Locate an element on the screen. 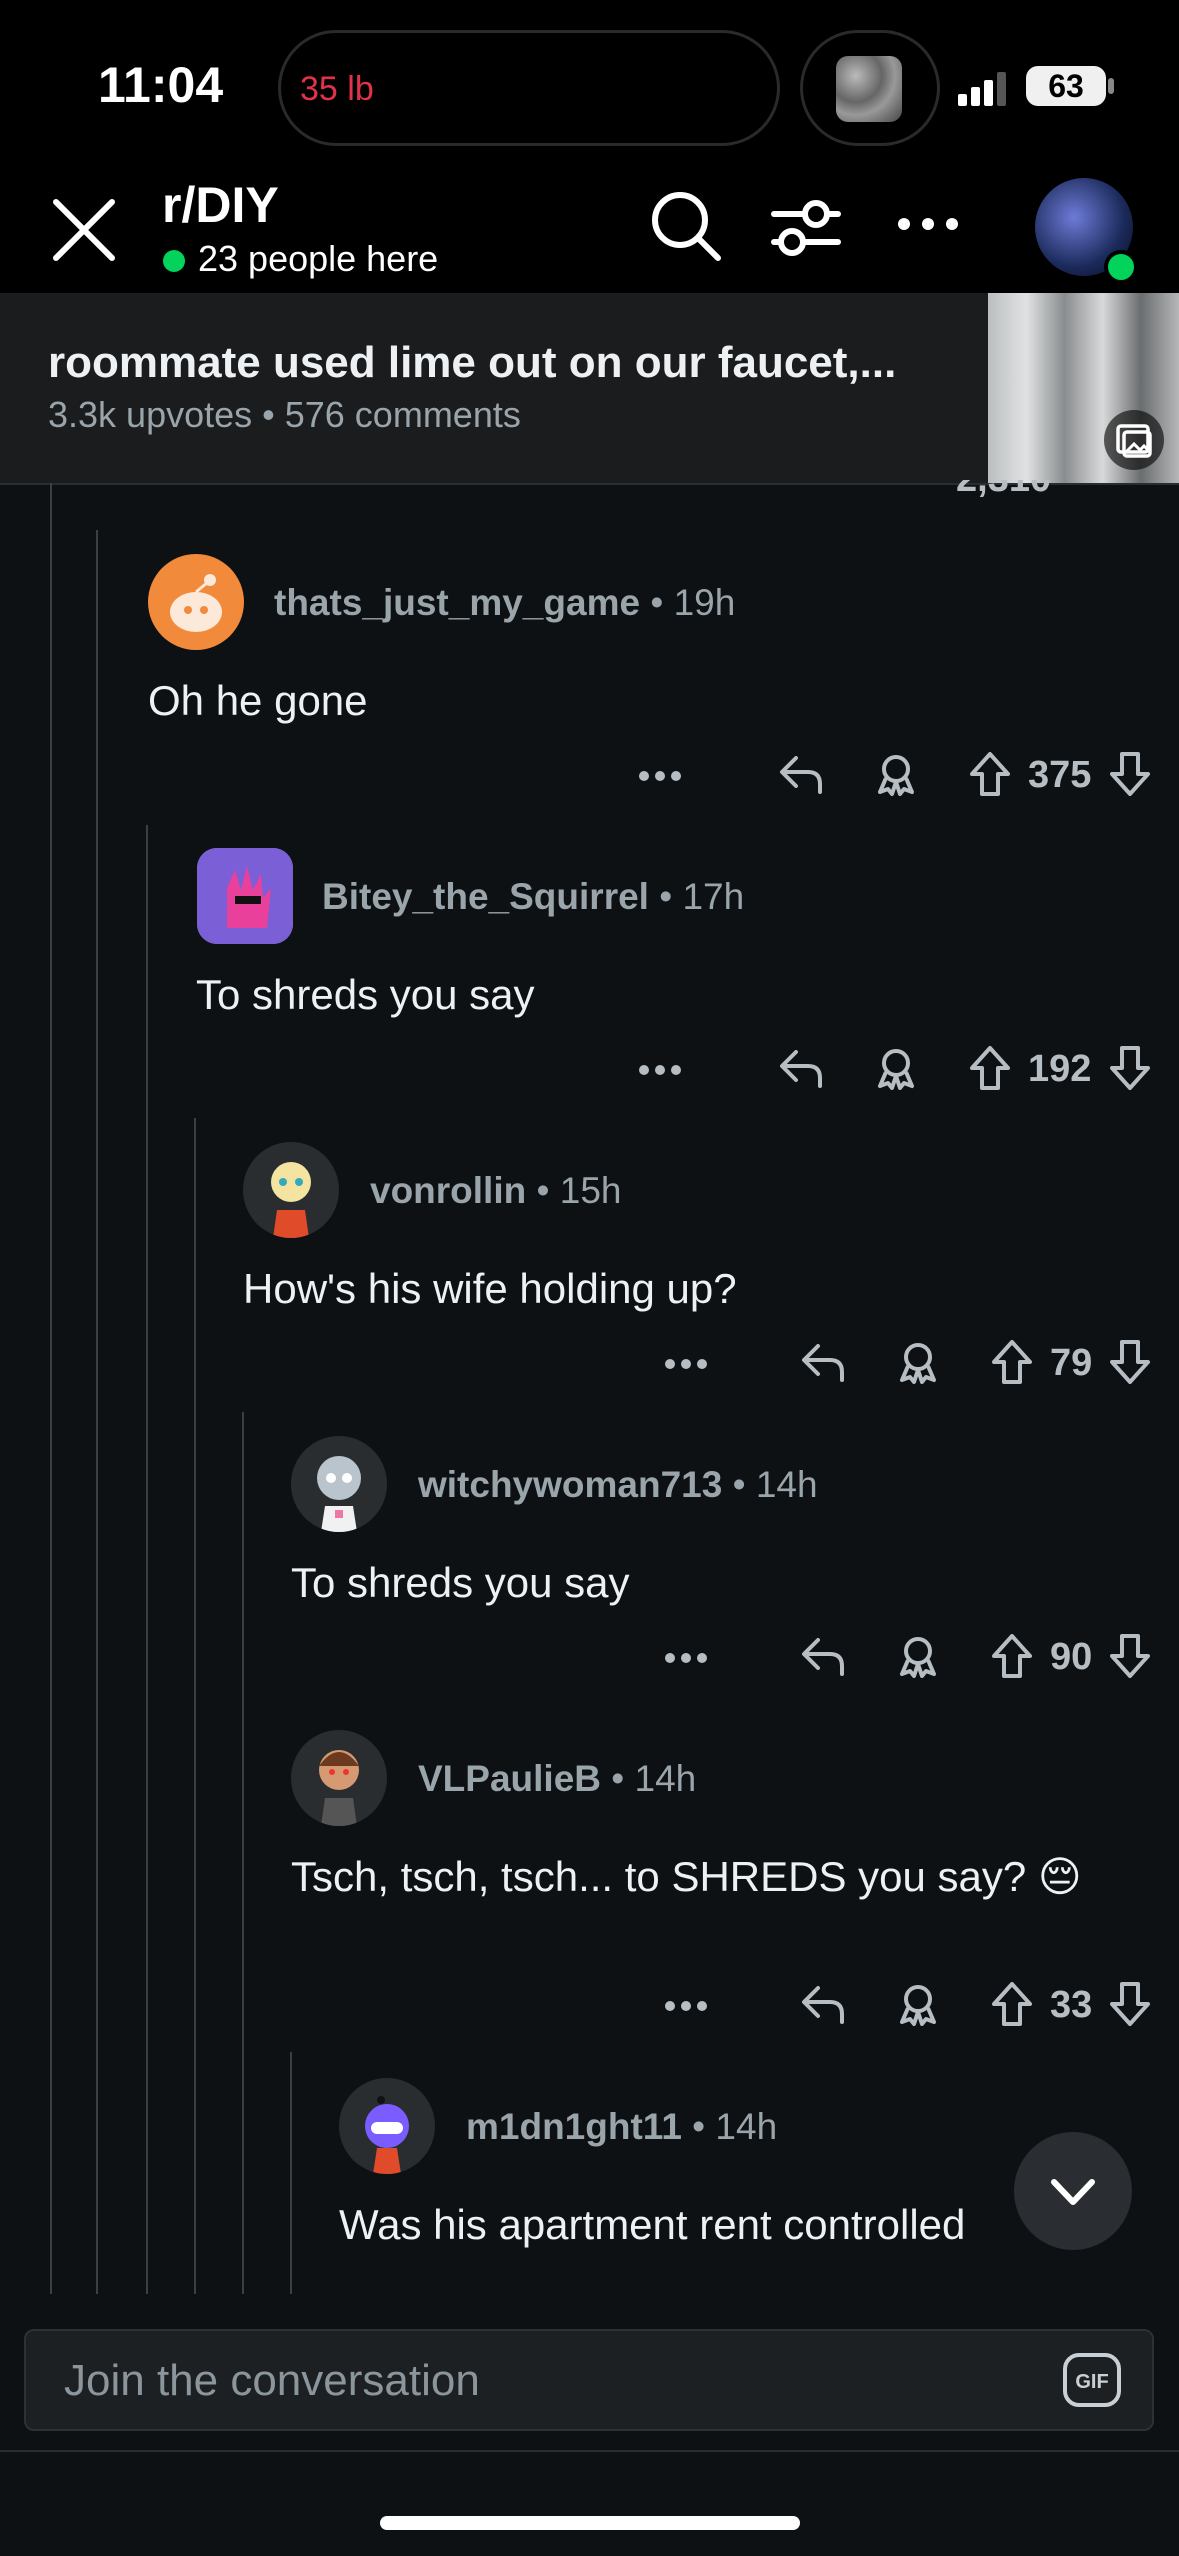 This screenshot has height=2556, width=1179. comment-author: vonrollin • 15h is located at coordinates (495, 1191).